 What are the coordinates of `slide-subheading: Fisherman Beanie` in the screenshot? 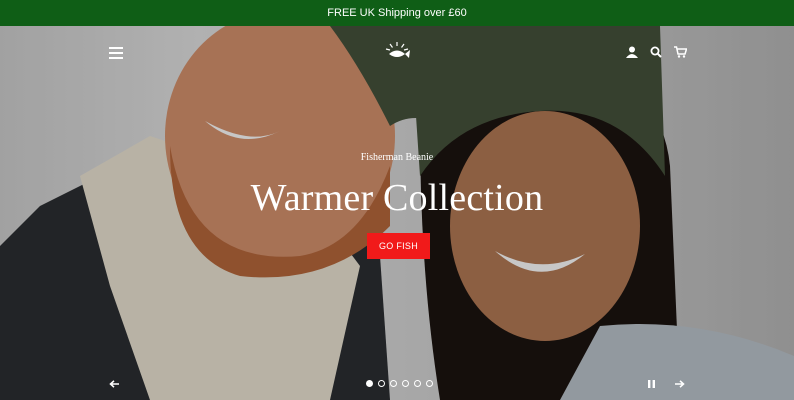 It's located at (397, 157).